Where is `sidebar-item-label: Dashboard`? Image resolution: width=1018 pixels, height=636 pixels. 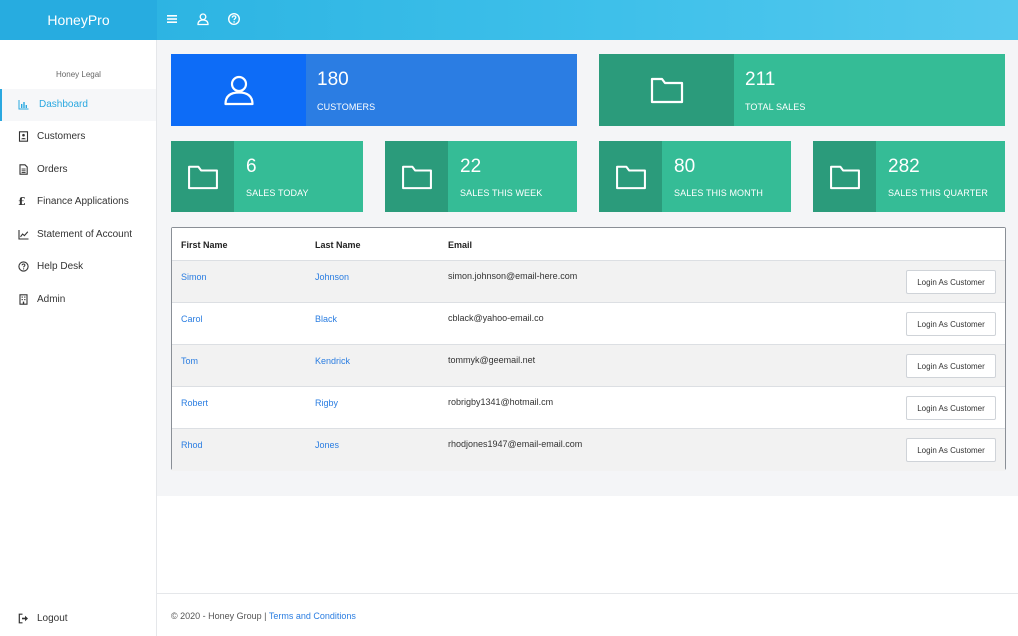 sidebar-item-label: Dashboard is located at coordinates (63, 104).